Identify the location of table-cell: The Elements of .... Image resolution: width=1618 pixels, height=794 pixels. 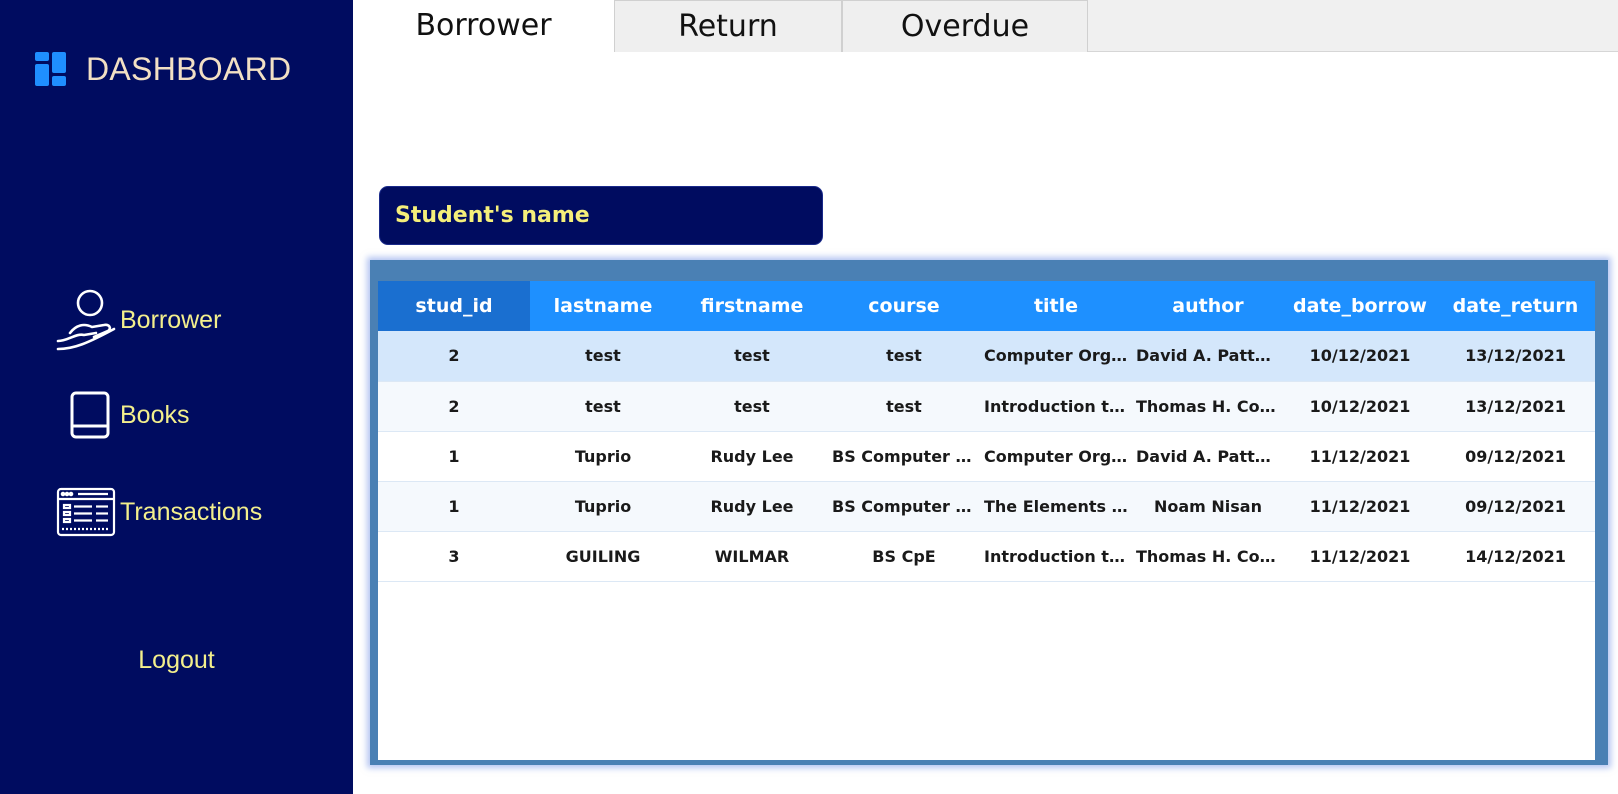
(1056, 506).